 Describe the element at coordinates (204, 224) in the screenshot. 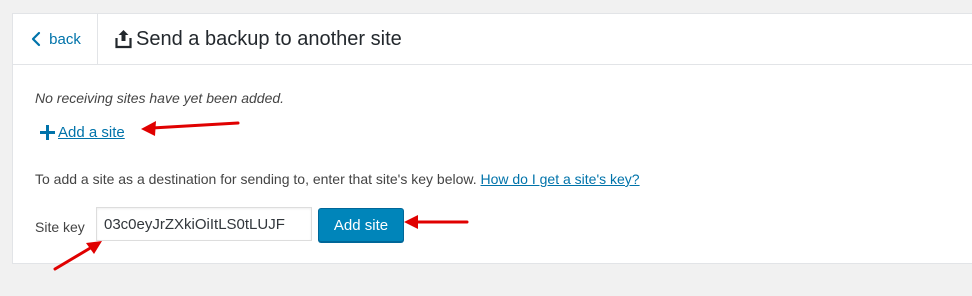

I see `site-key-input` at that location.